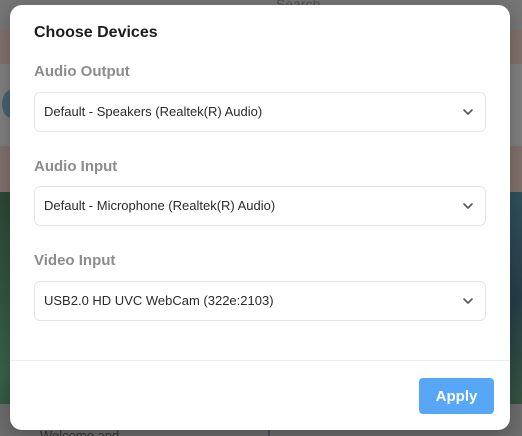 The height and width of the screenshot is (436, 522). I want to click on video-input-select: USB2.0 HD UVC WebCam (322e:2103), so click(260, 301).